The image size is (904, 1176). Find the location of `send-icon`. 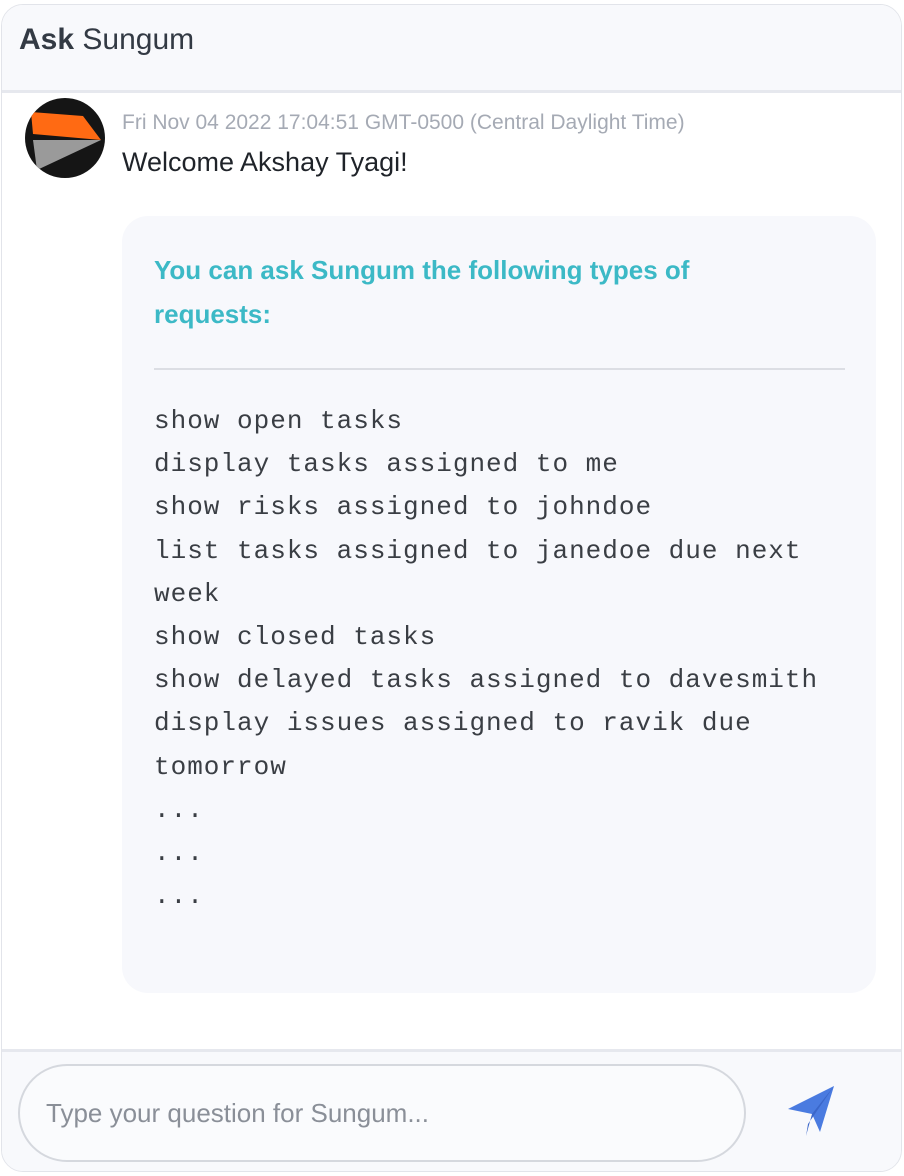

send-icon is located at coordinates (811, 1111).